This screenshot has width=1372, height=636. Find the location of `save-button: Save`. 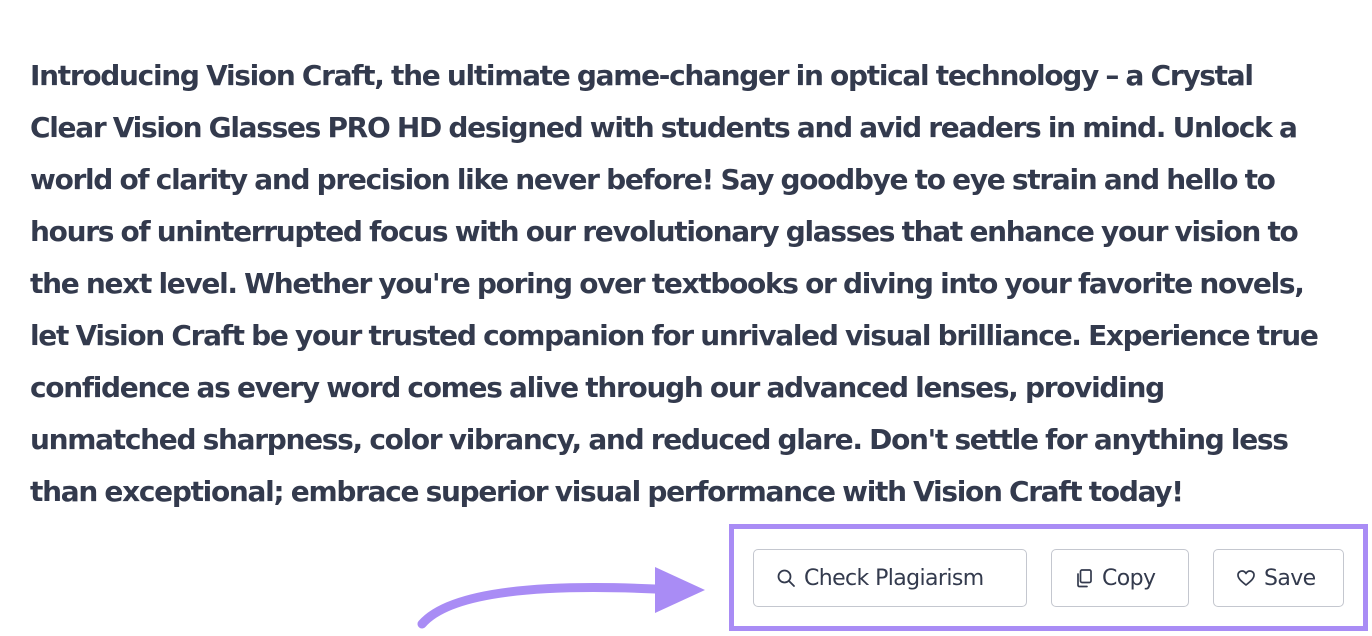

save-button: Save is located at coordinates (1278, 578).